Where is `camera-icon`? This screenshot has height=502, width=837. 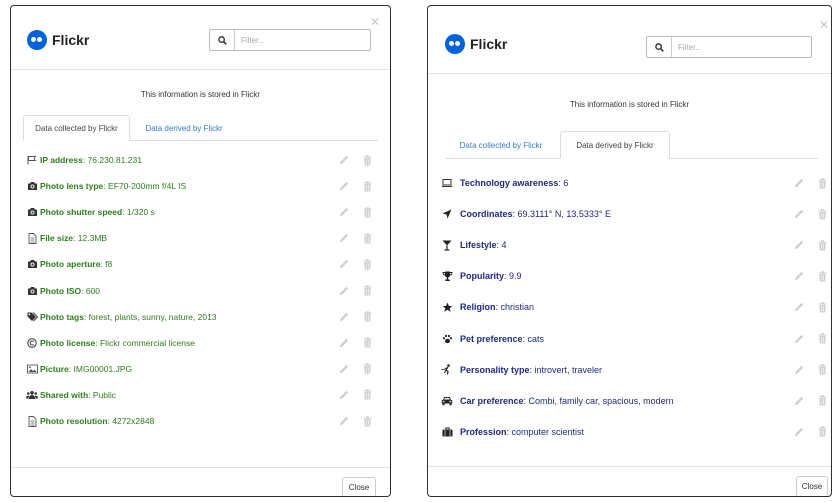 camera-icon is located at coordinates (32, 186).